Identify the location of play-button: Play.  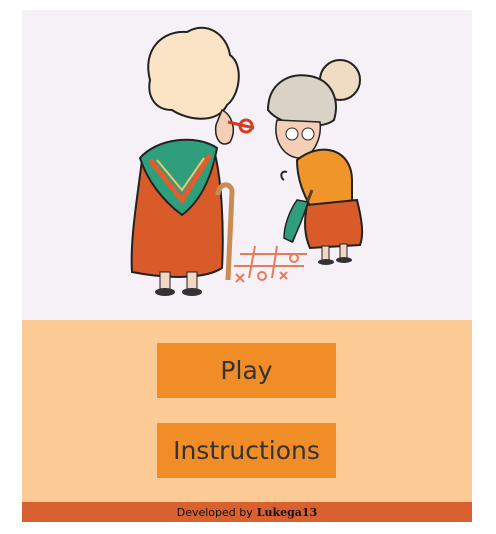
(246, 370).